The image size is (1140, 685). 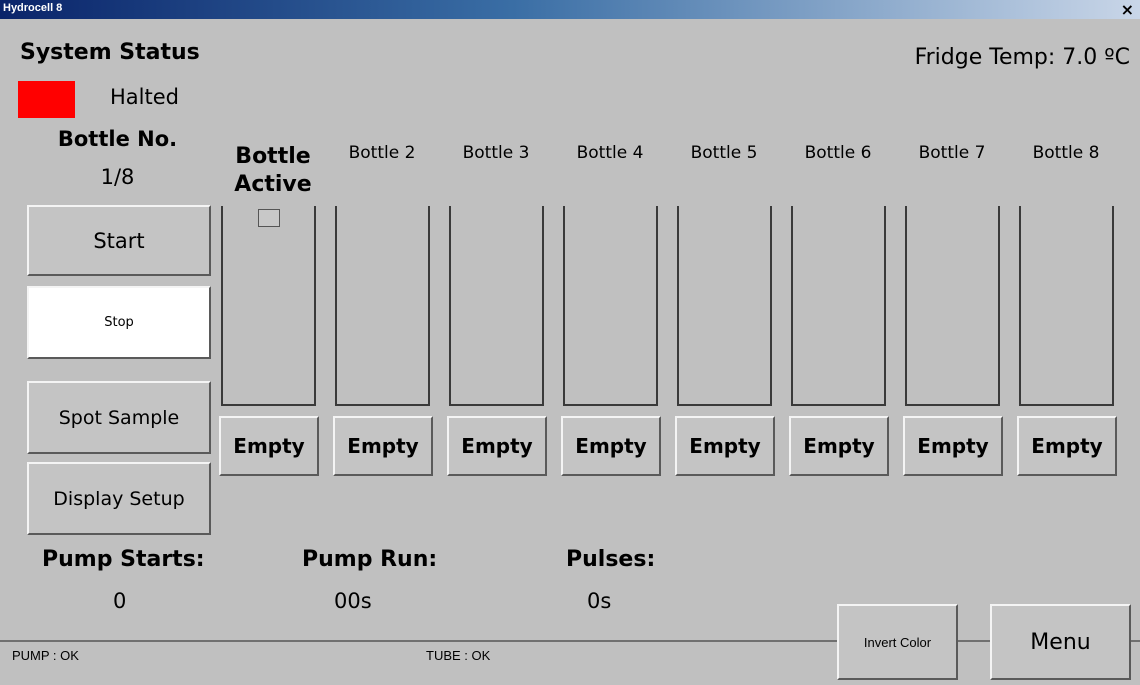 What do you see at coordinates (117, 177) in the screenshot?
I see `bottle-no-value: 1/8` at bounding box center [117, 177].